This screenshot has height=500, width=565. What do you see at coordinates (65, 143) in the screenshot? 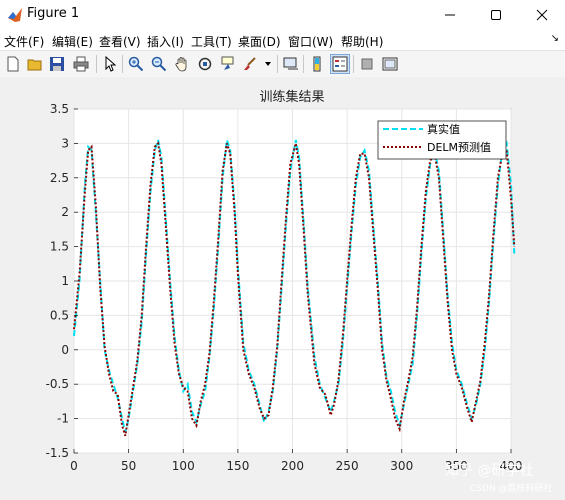
I see `y-tick-label: 3` at bounding box center [65, 143].